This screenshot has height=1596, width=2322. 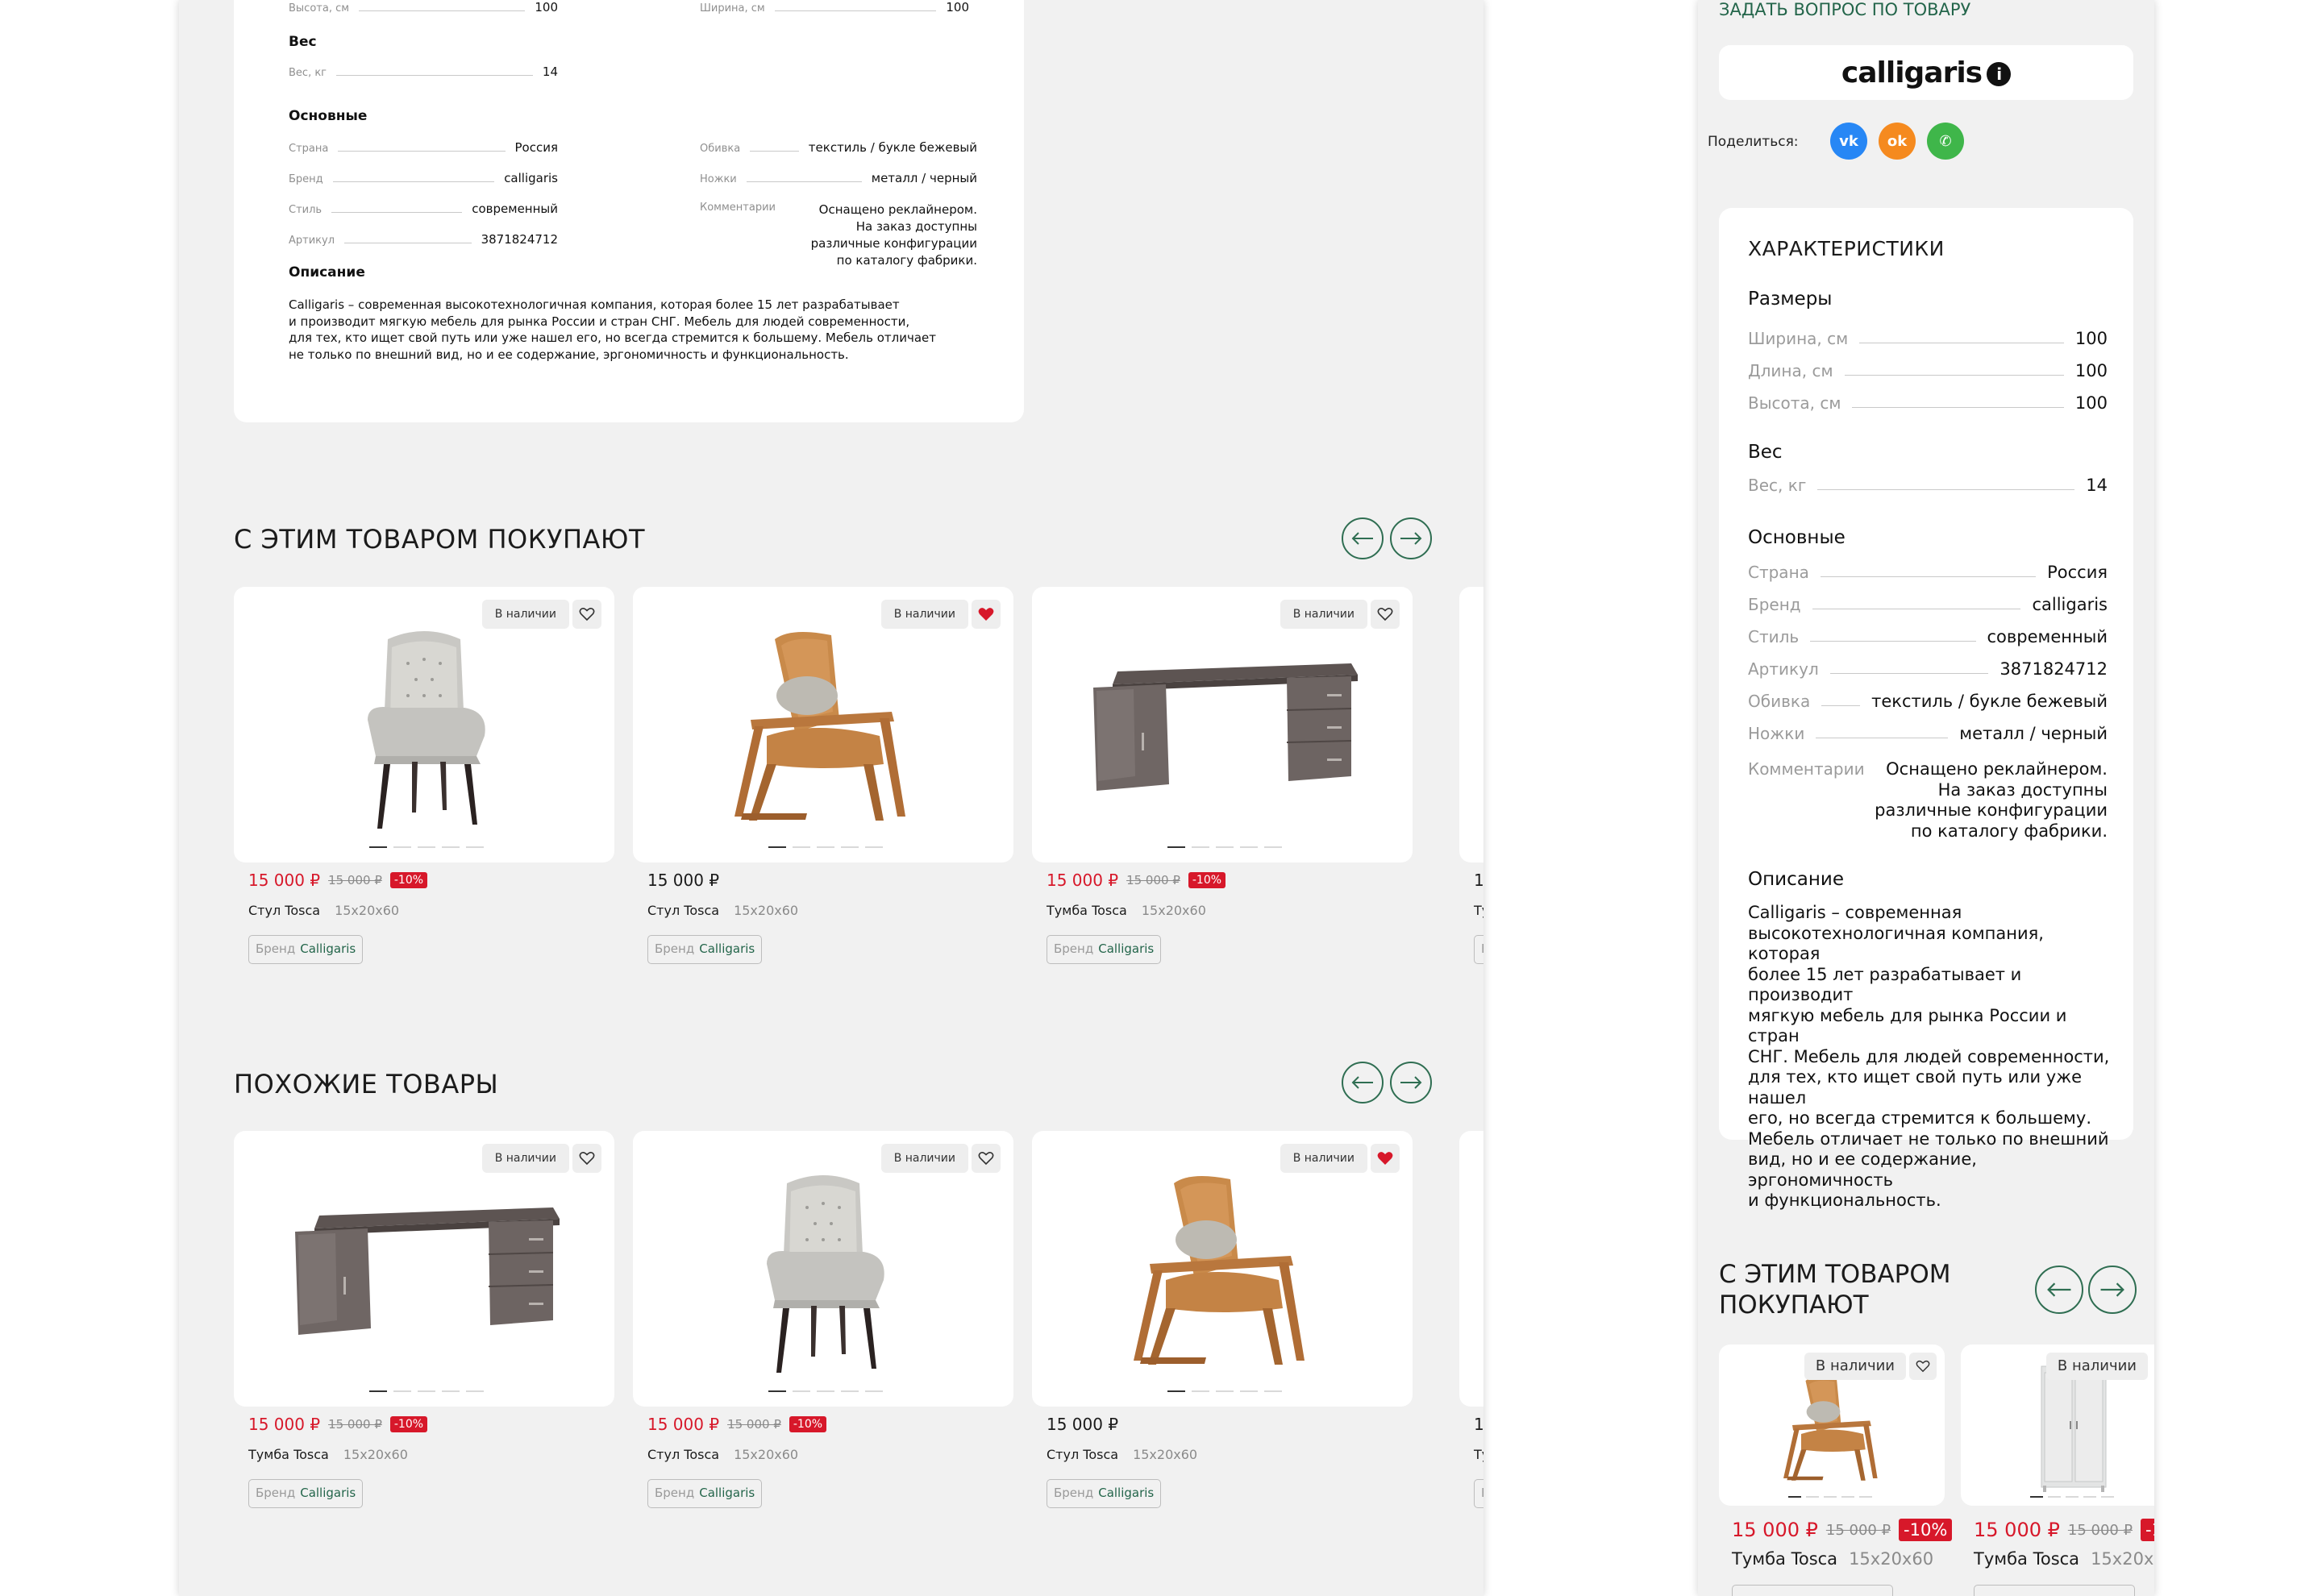 I want to click on brand-logo: calligaris i, so click(x=1926, y=72).